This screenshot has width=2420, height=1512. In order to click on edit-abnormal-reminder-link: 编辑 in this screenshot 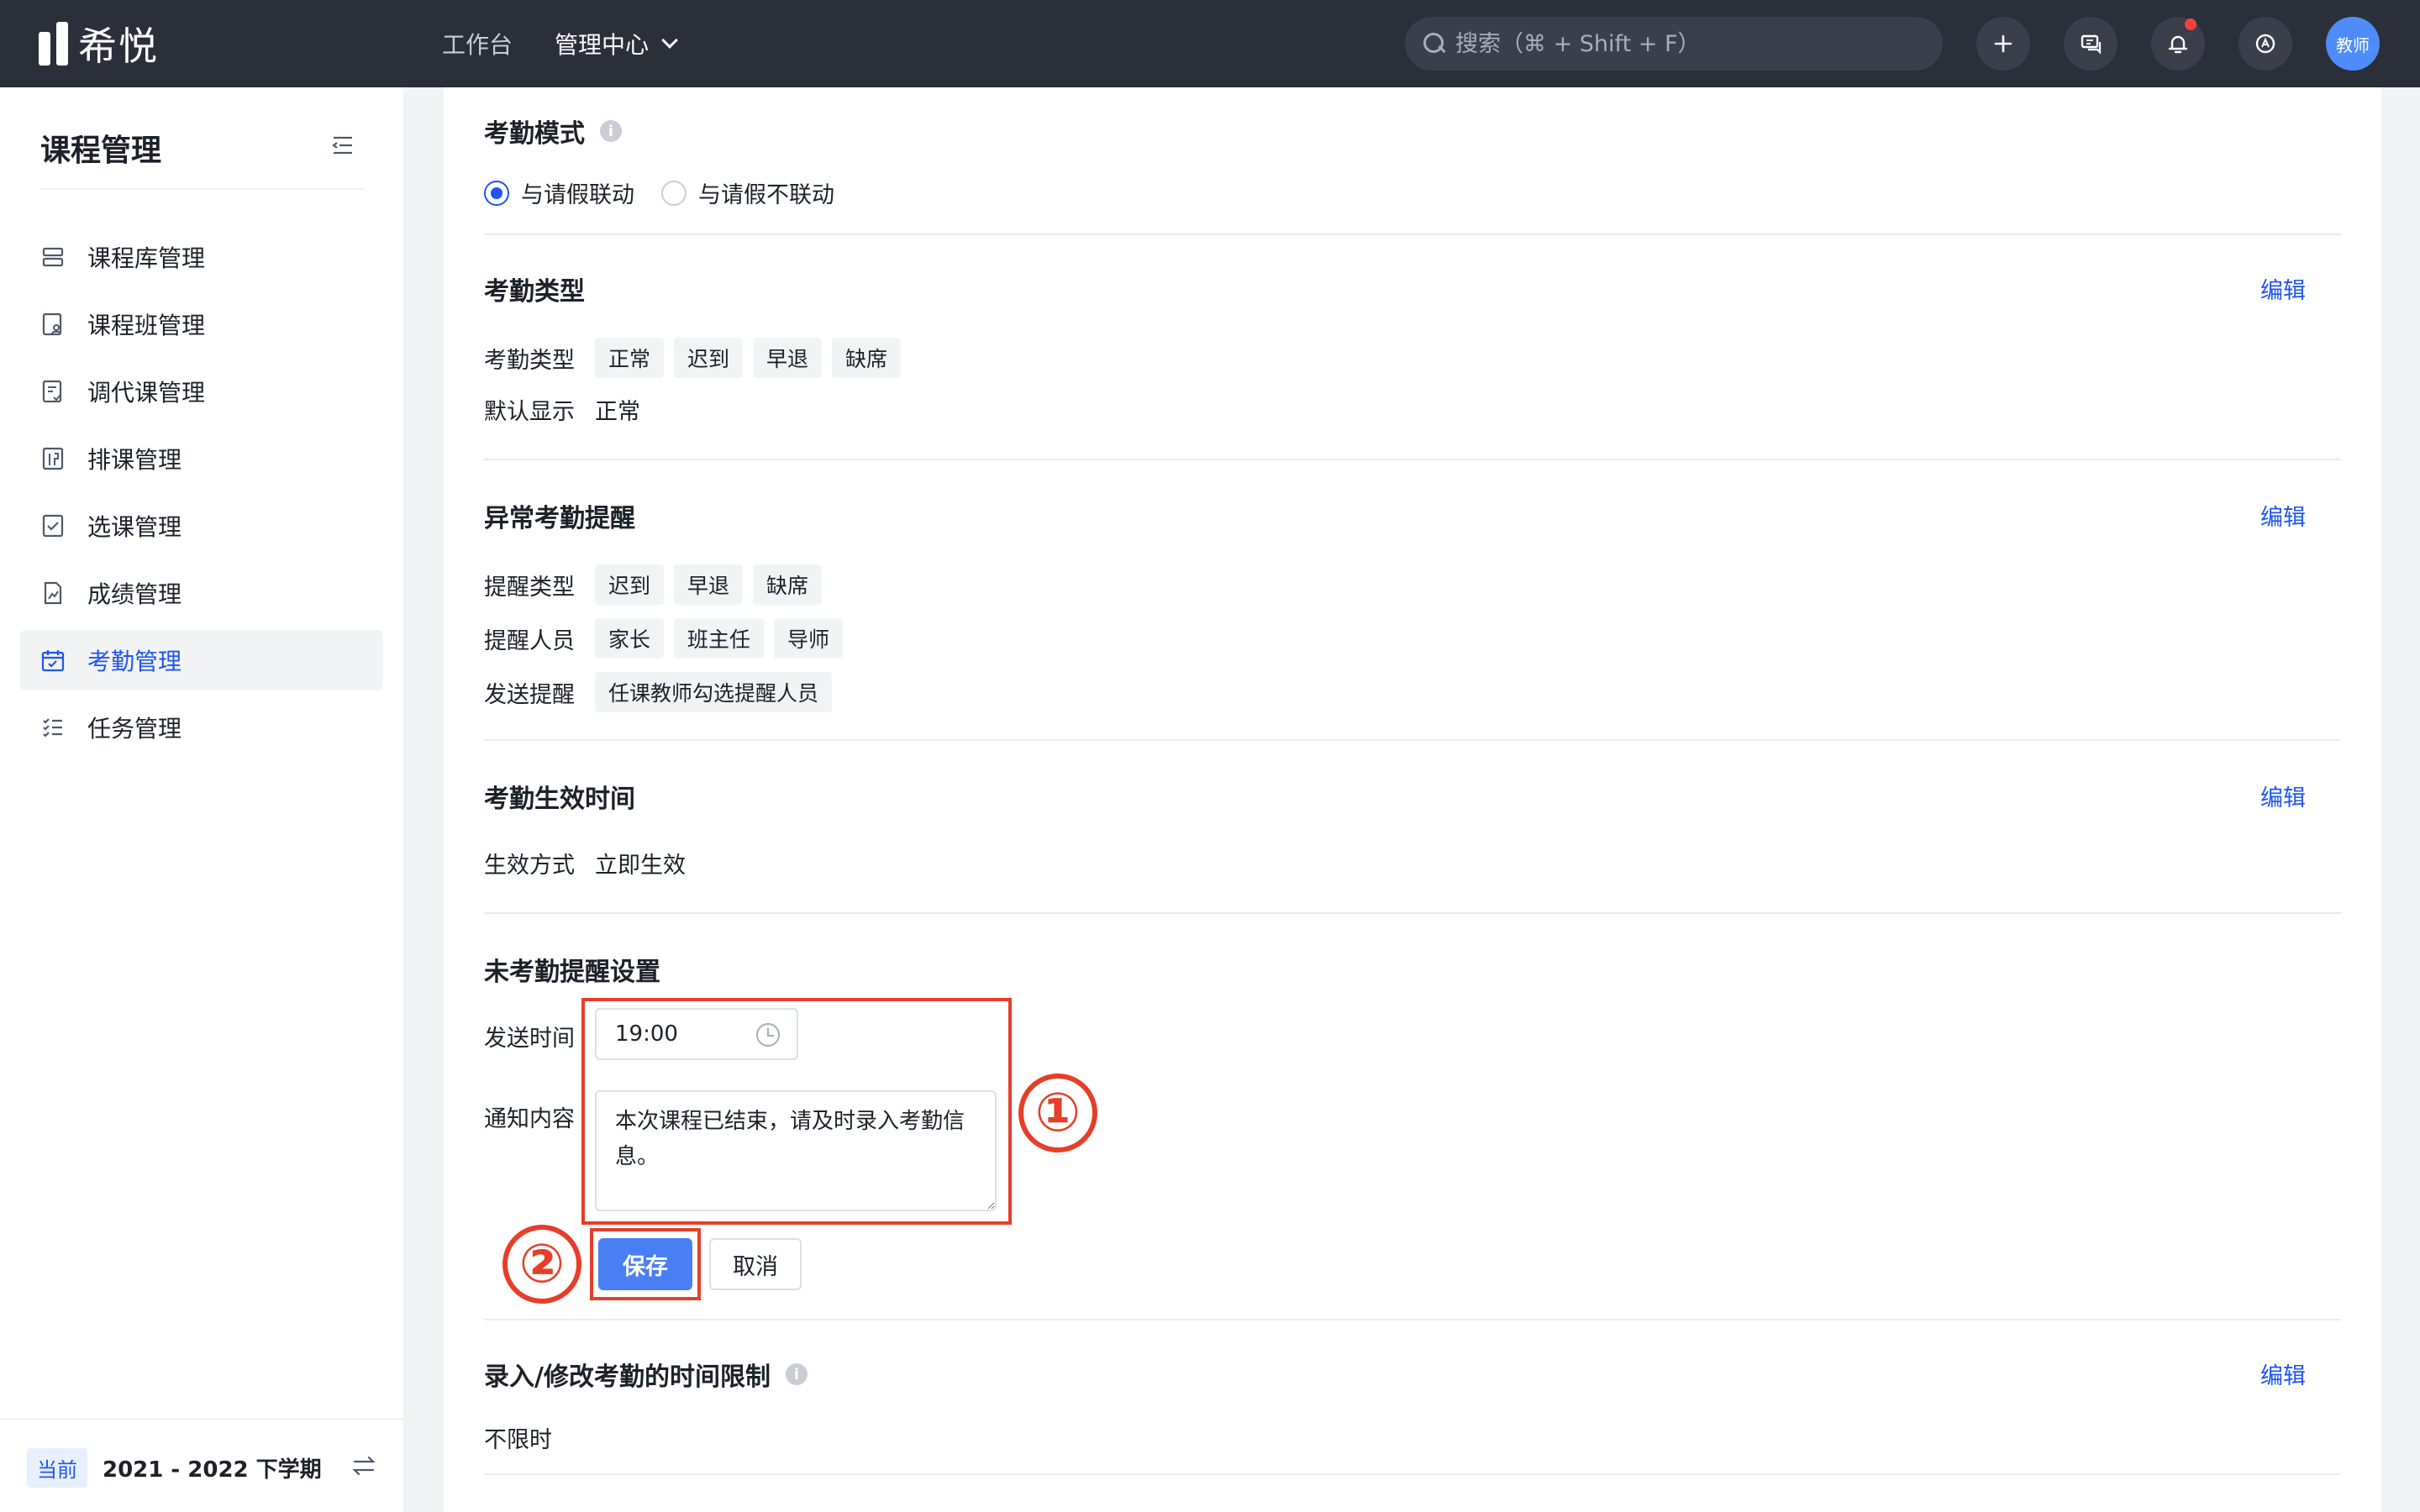, I will do `click(2283, 515)`.